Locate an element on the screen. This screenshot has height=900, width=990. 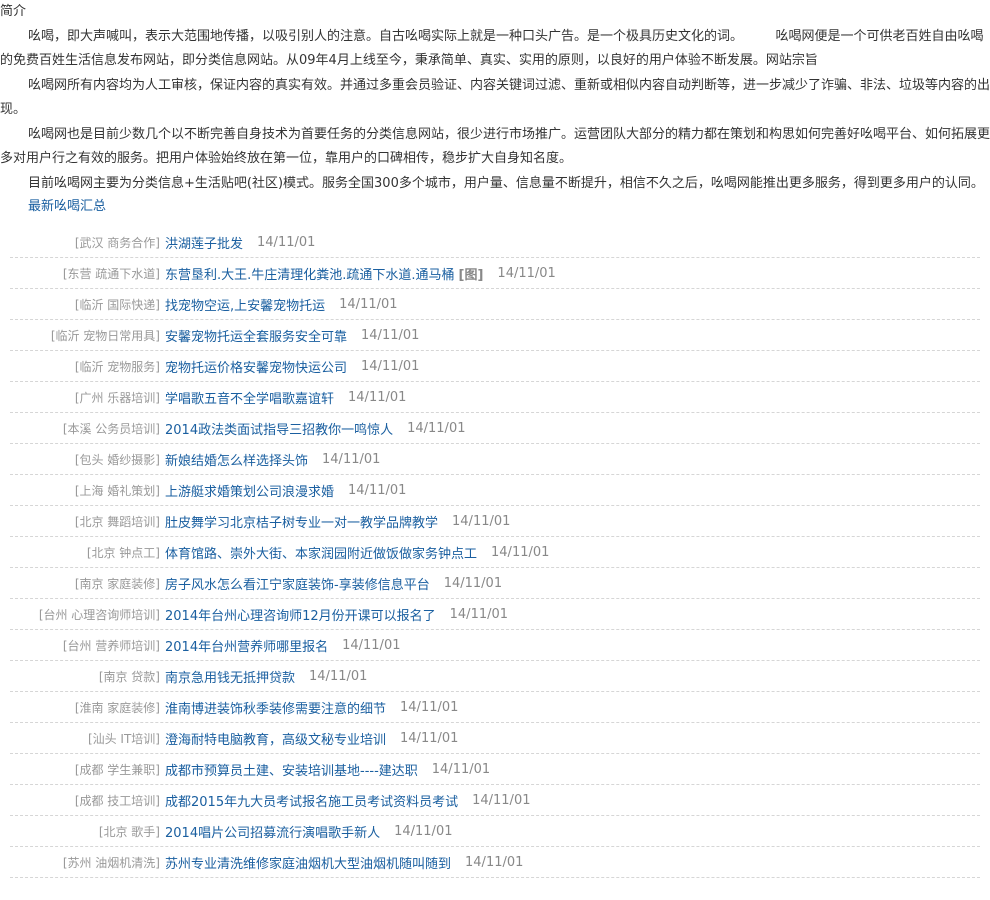
listing-title-link: 成都2015年九大员考试报名施工员考试资料员考试 is located at coordinates (311, 800).